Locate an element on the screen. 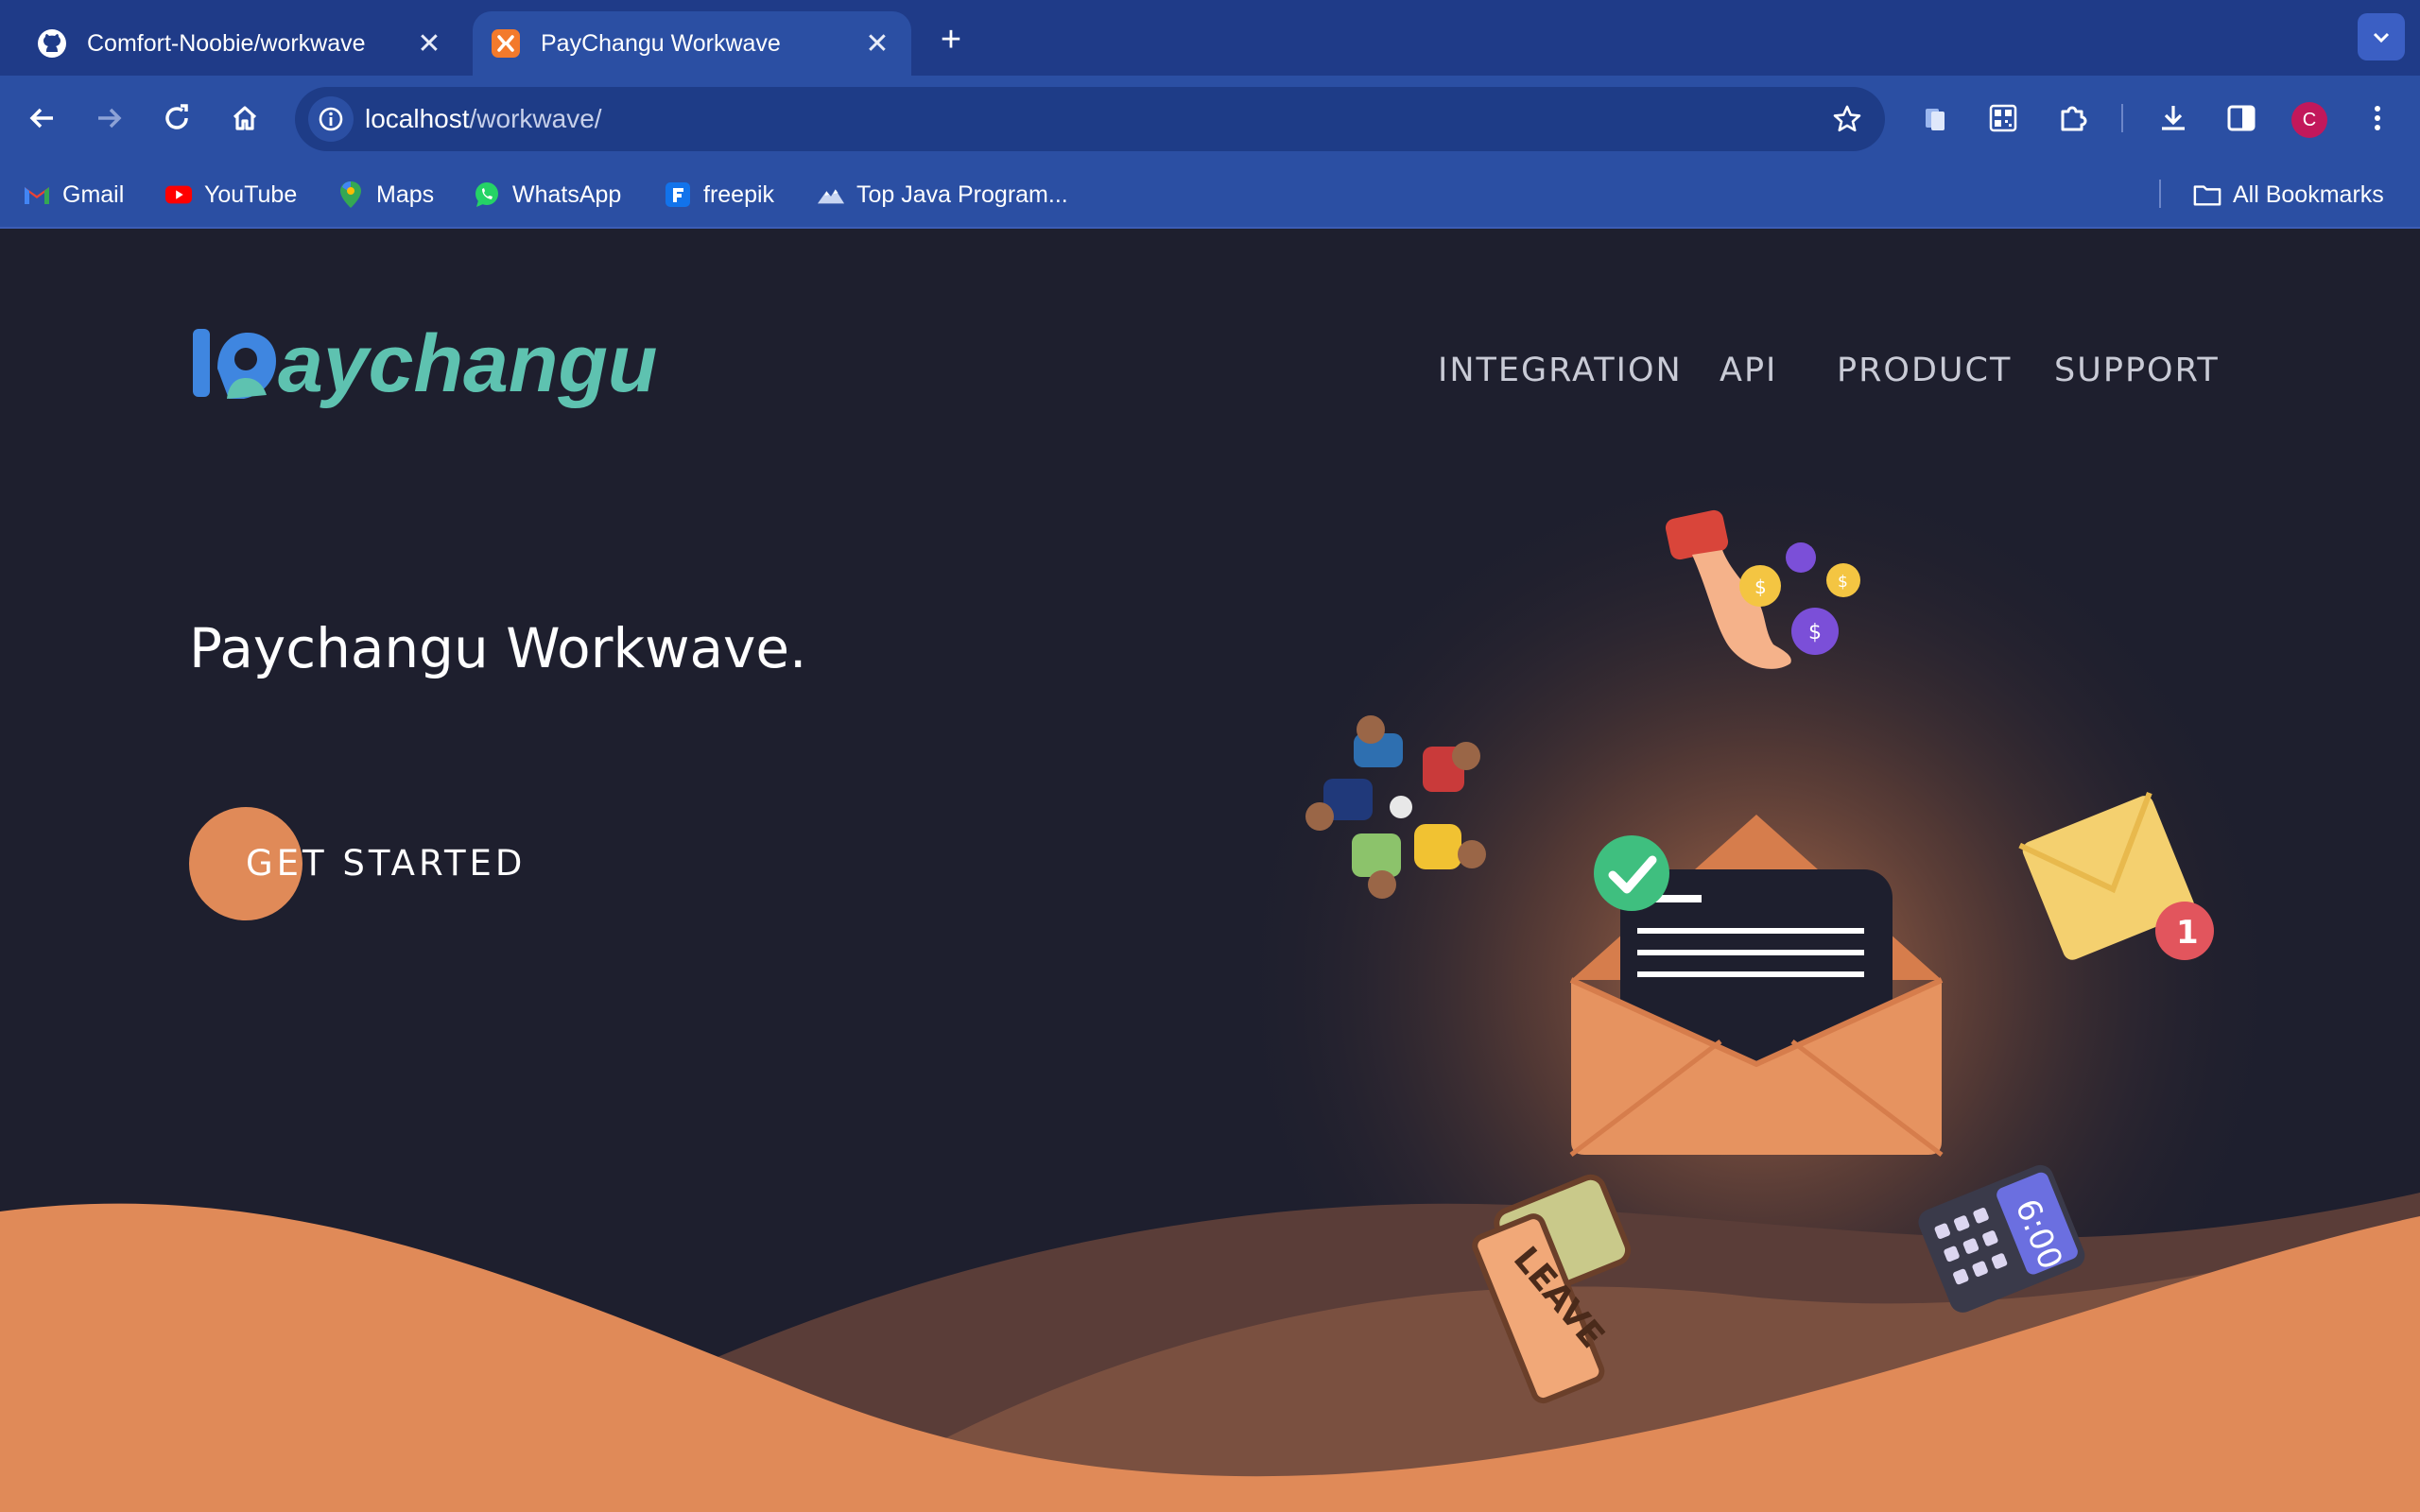 The image size is (2420, 1512). get-started-button: GET STARTED is located at coordinates (355, 863).